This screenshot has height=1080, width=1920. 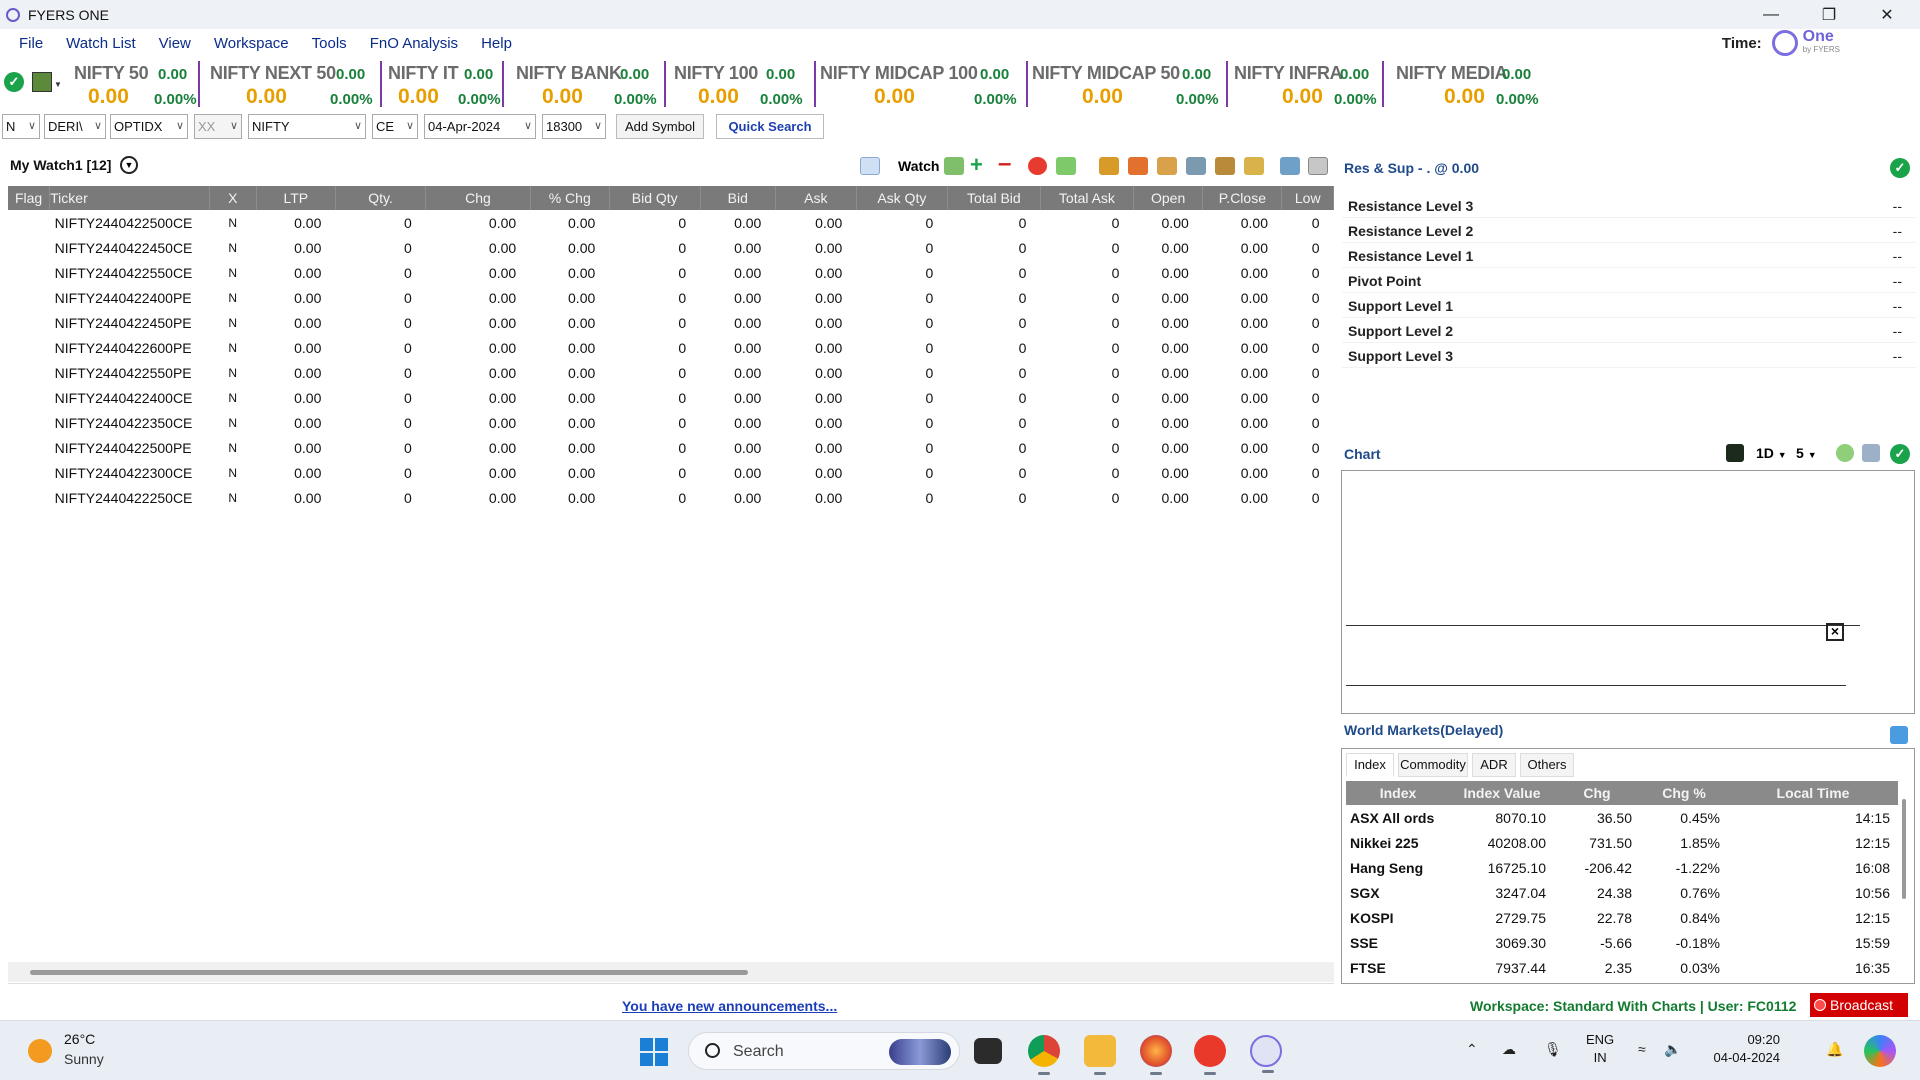 What do you see at coordinates (1130, 84) in the screenshot?
I see `index-card: NIFTY MIDCAP 50 0.00 0.00 0.00%` at bounding box center [1130, 84].